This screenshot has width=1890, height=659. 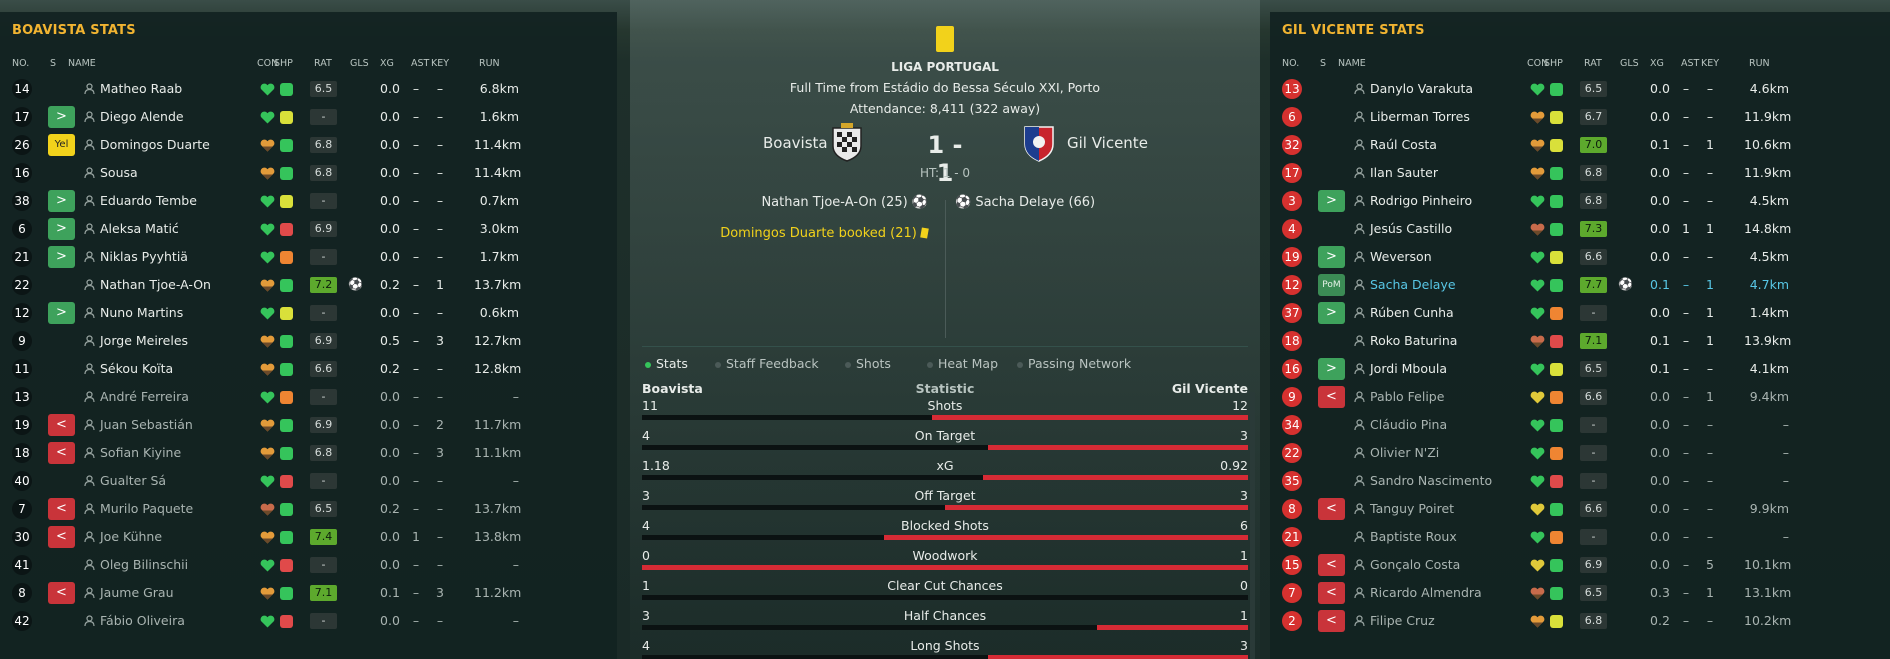 What do you see at coordinates (1420, 116) in the screenshot?
I see `player-name: Liberman Torres` at bounding box center [1420, 116].